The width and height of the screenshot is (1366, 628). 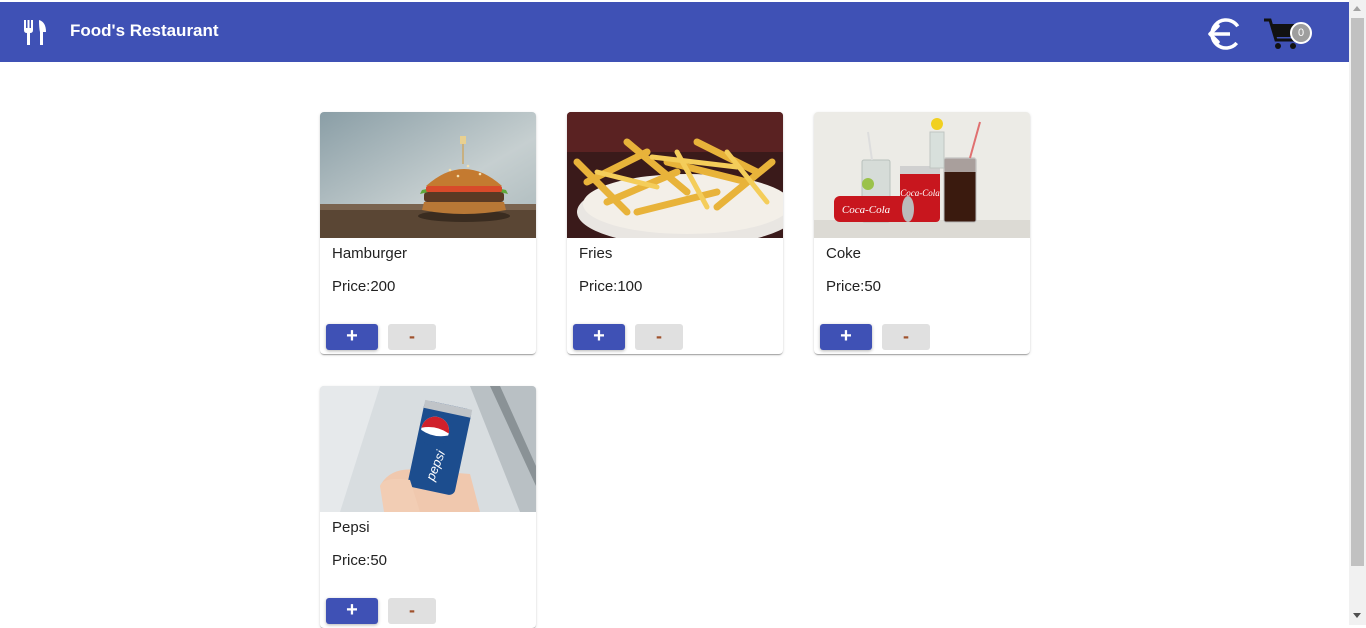 I want to click on product-price: Price:200, so click(x=364, y=286).